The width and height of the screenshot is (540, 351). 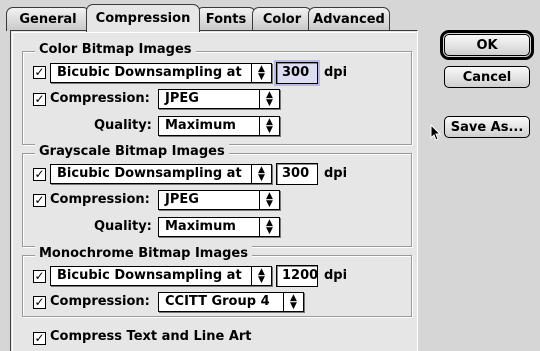 I want to click on compress-text-checkbox: ✓, so click(x=39, y=338).